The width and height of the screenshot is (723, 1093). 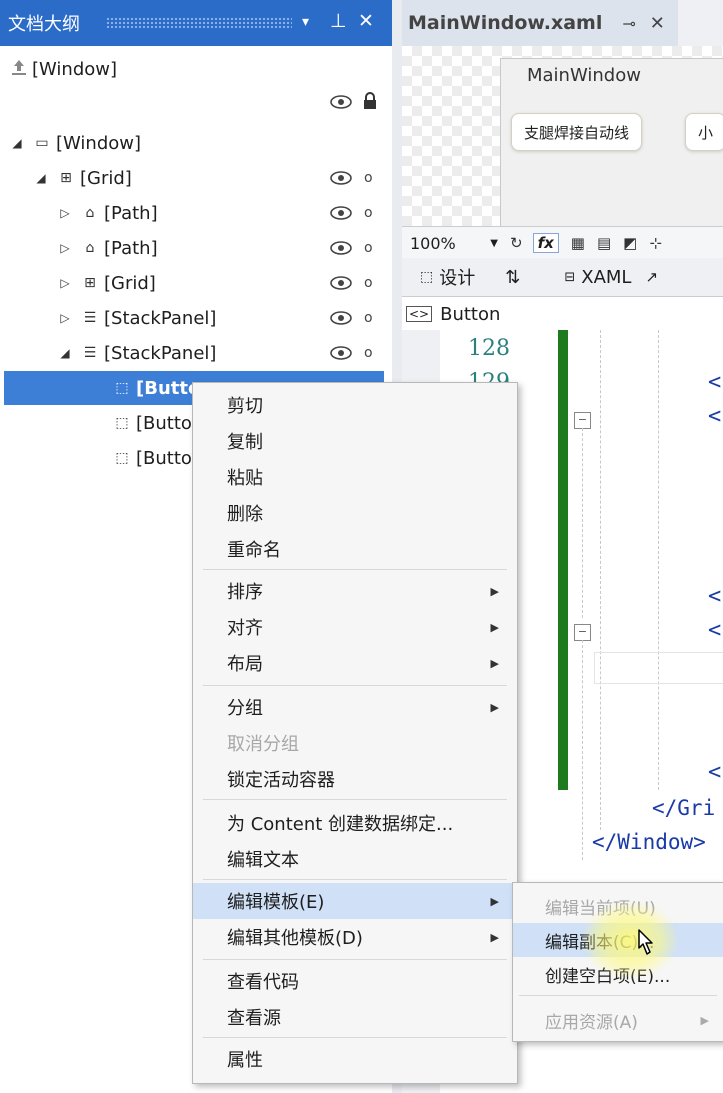 I want to click on tree-item-label: [StackPanel], so click(x=160, y=353).